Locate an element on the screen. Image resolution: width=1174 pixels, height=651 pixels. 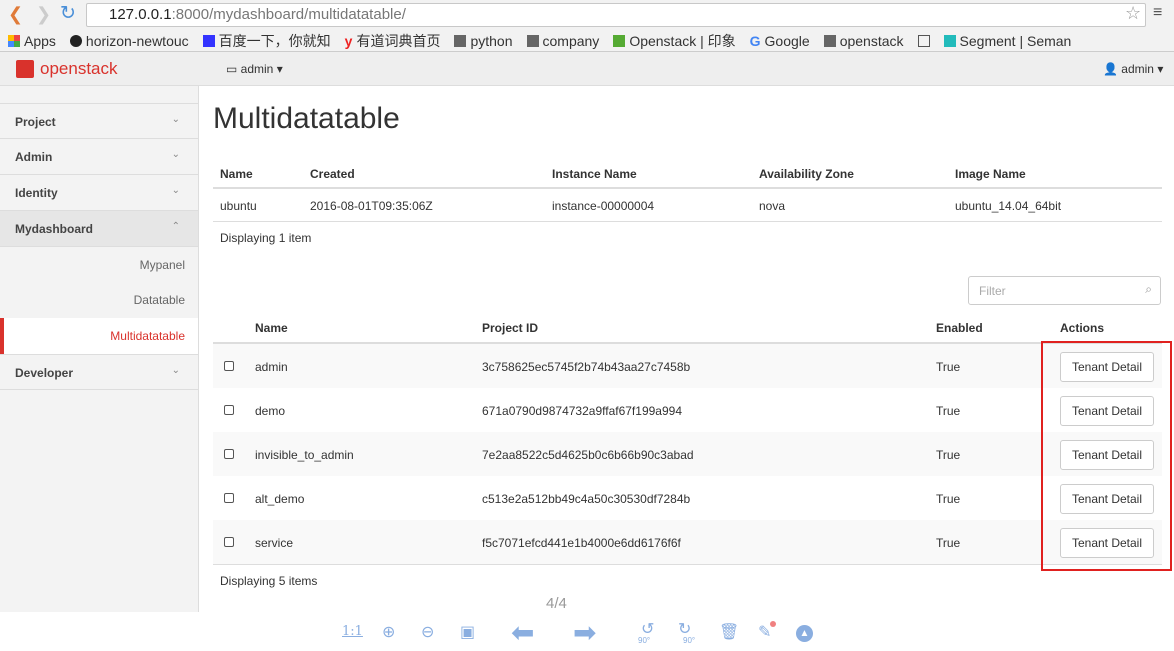
cell-name: alt_demo is located at coordinates (280, 499).